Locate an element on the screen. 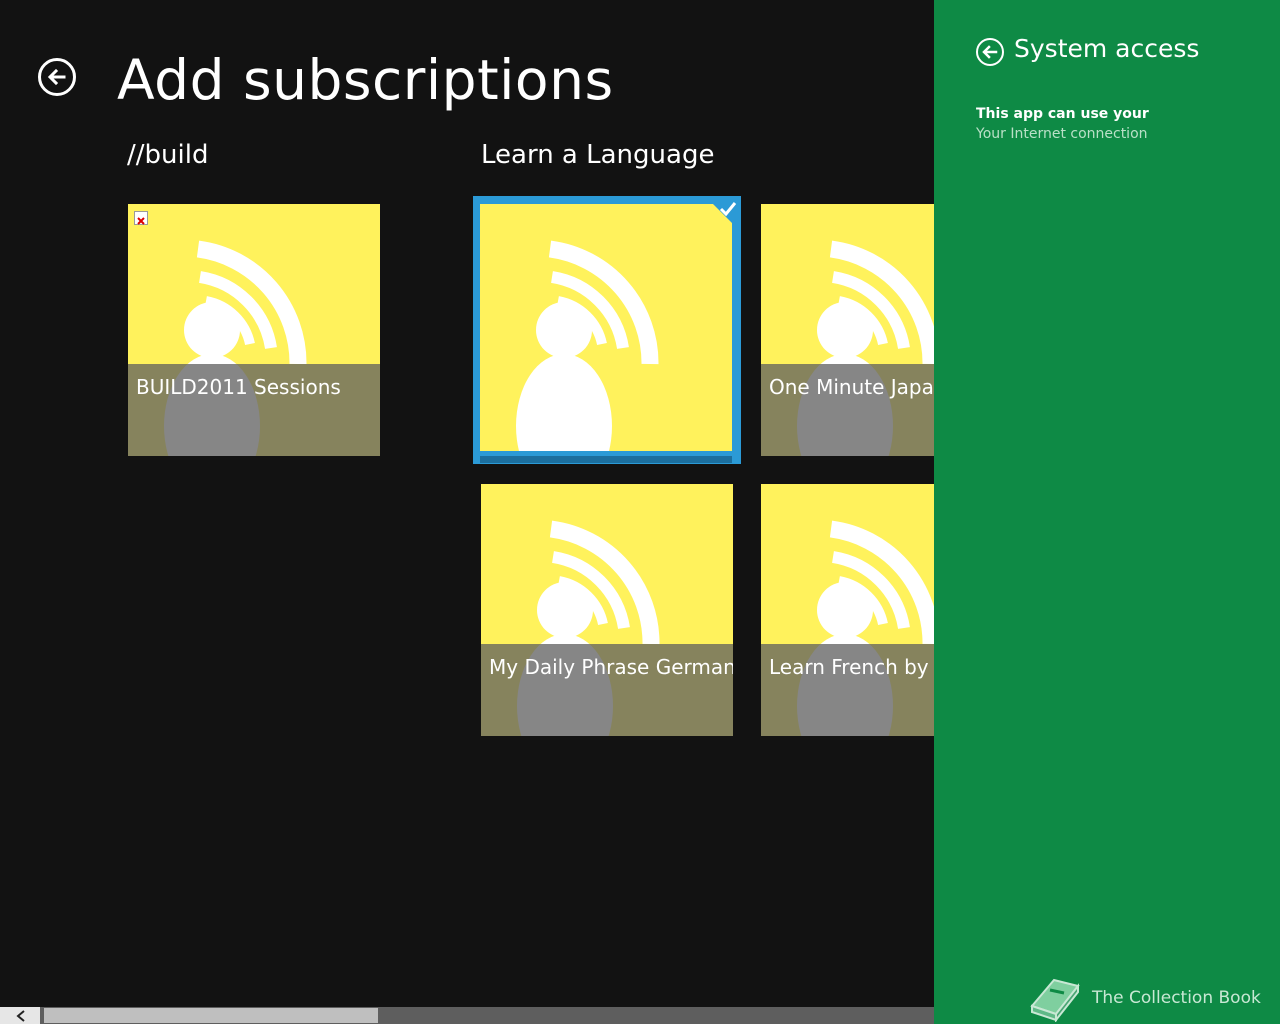  tile-caption: My Daily Phrase German is located at coordinates (607, 690).